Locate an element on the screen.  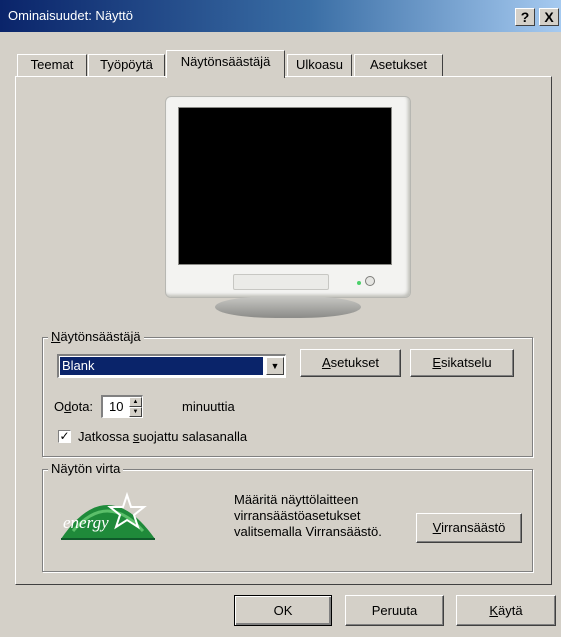
help-button: ? is located at coordinates (525, 17).